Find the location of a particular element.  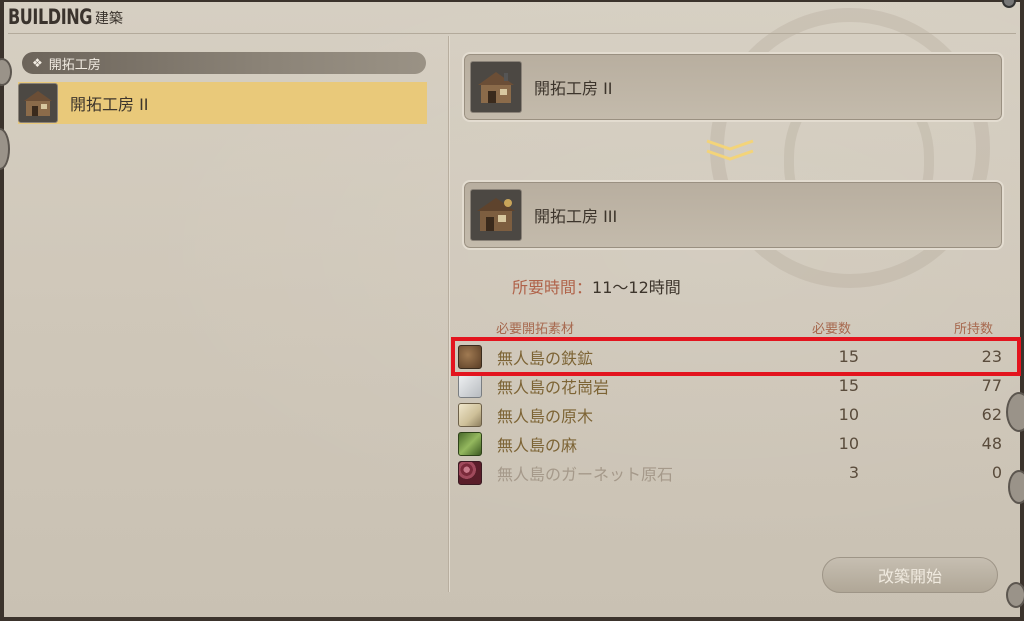

category-label: 開拓工房 is located at coordinates (74, 65).